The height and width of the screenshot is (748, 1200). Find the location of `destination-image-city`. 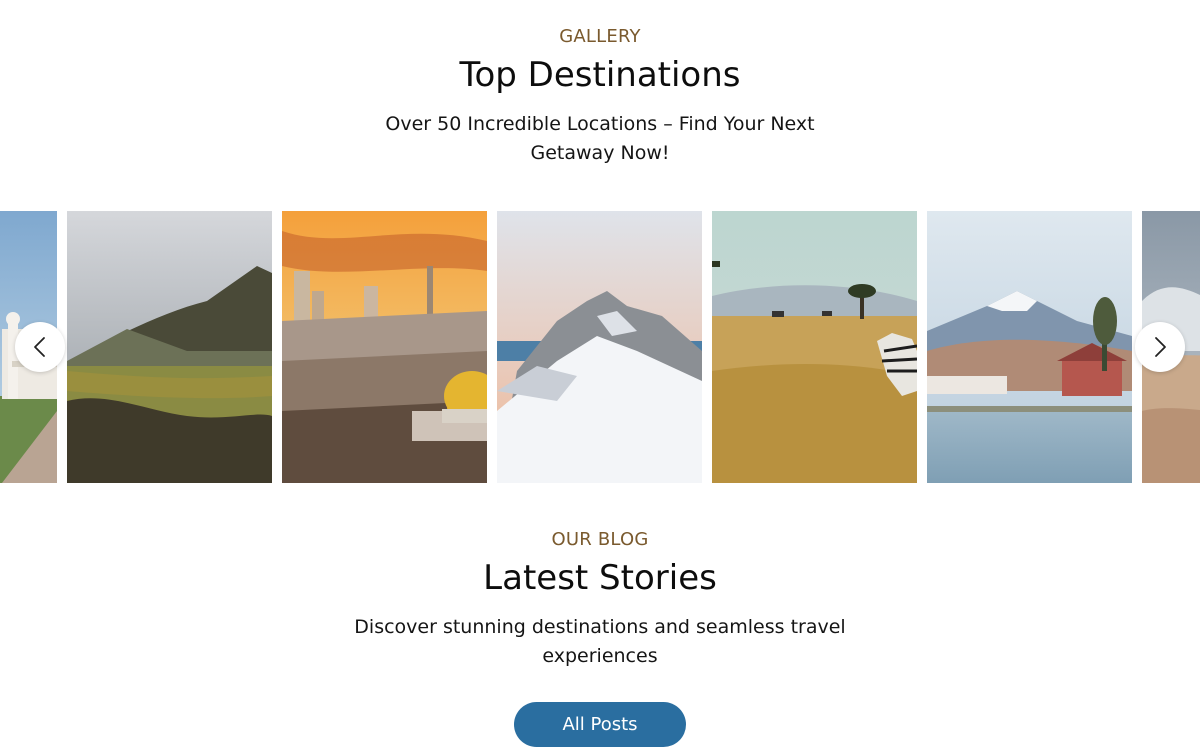

destination-image-city is located at coordinates (384, 347).